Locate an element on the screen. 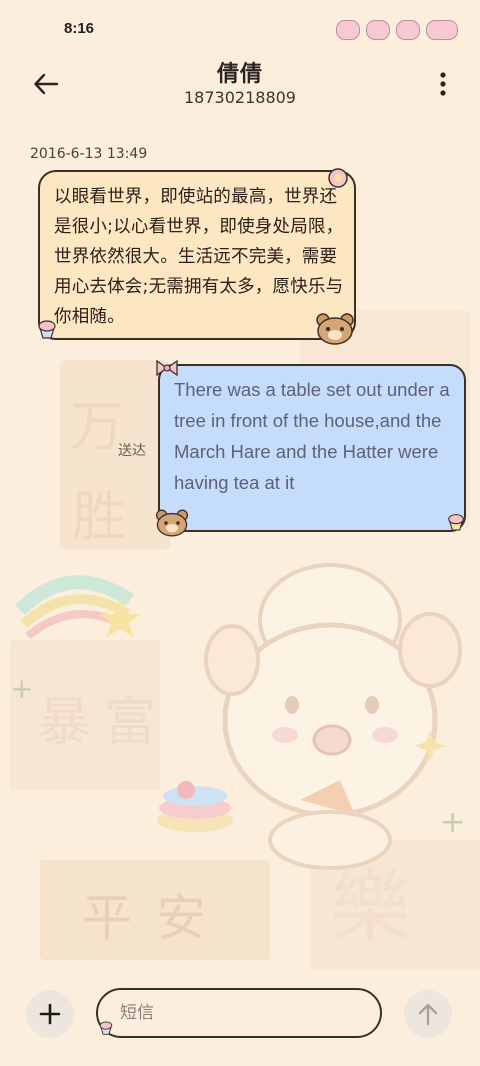 This screenshot has height=1066, width=480. message-timestamp: 2016-6-13 13:49 is located at coordinates (89, 154).